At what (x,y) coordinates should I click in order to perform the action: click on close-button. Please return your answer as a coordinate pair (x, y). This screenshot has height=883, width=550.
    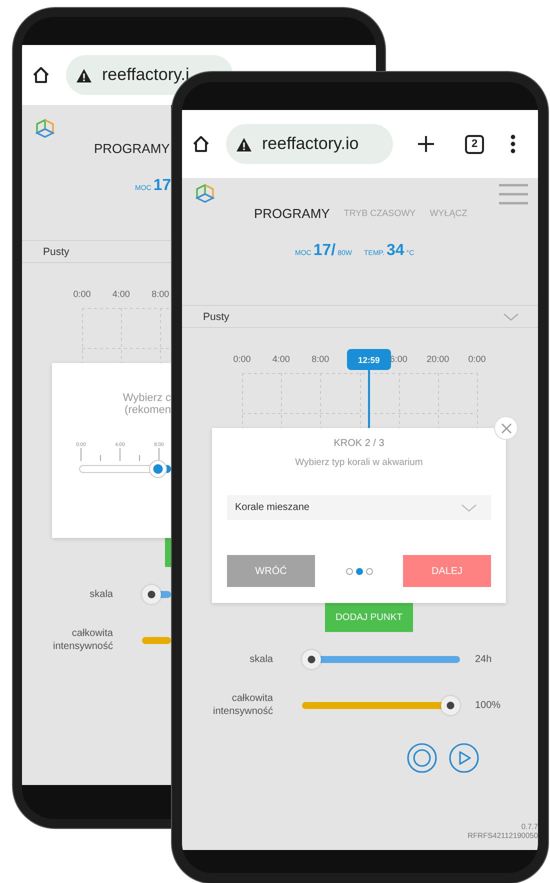
    Looking at the image, I should click on (506, 428).